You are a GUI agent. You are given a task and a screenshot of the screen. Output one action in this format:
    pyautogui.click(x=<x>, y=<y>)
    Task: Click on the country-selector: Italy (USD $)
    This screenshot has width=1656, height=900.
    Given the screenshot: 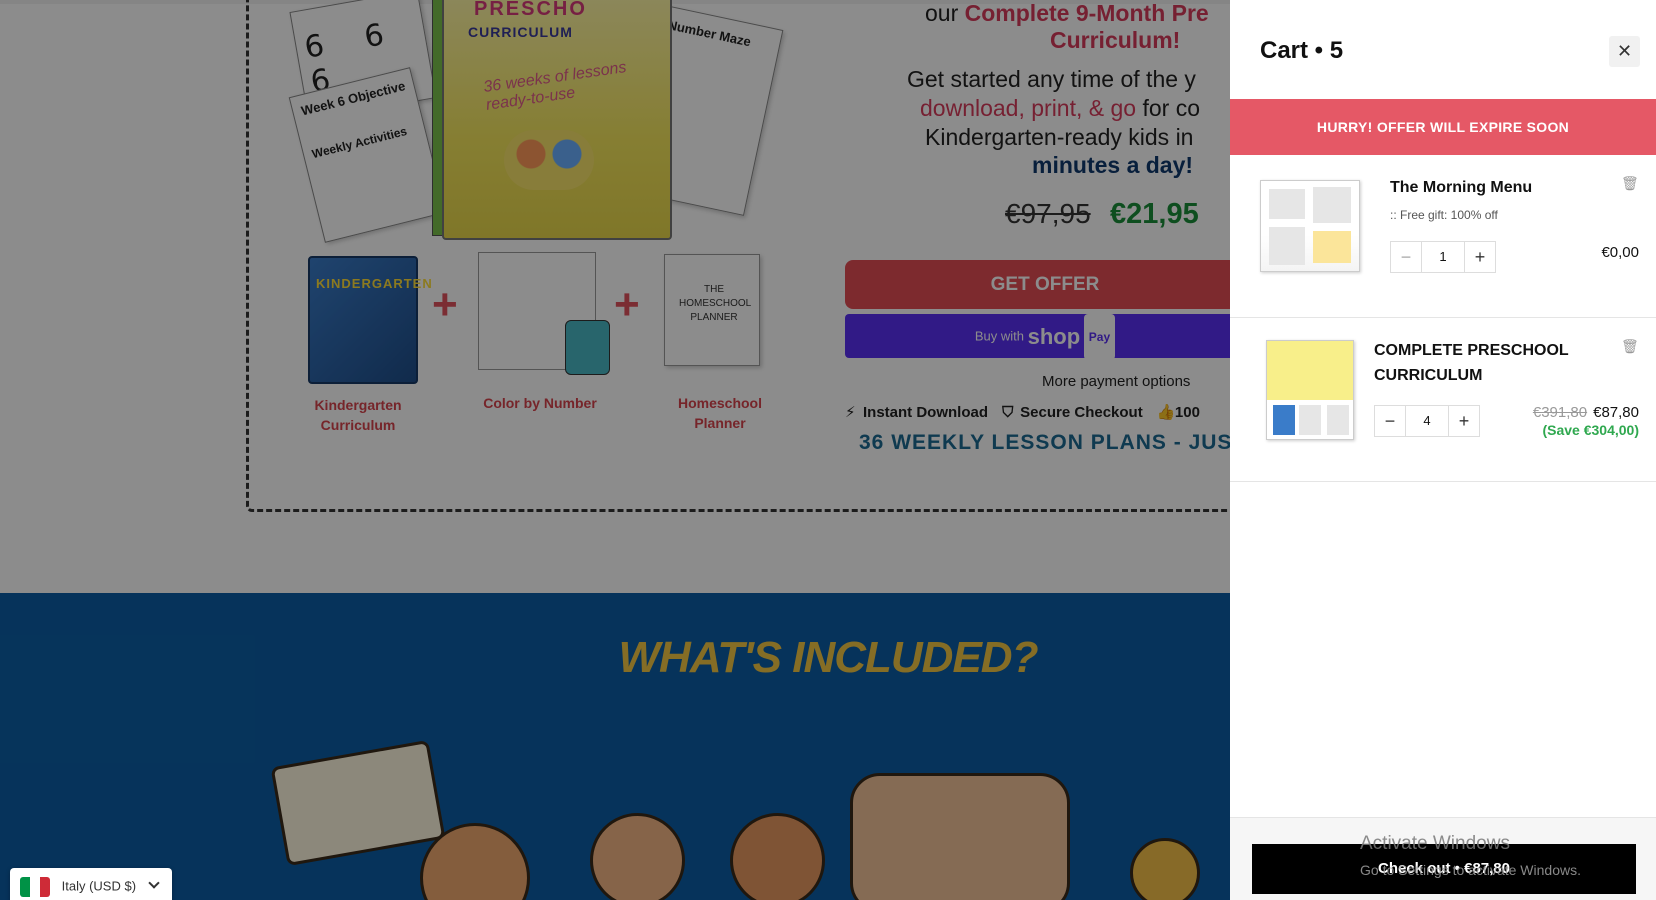 What is the action you would take?
    pyautogui.click(x=91, y=884)
    